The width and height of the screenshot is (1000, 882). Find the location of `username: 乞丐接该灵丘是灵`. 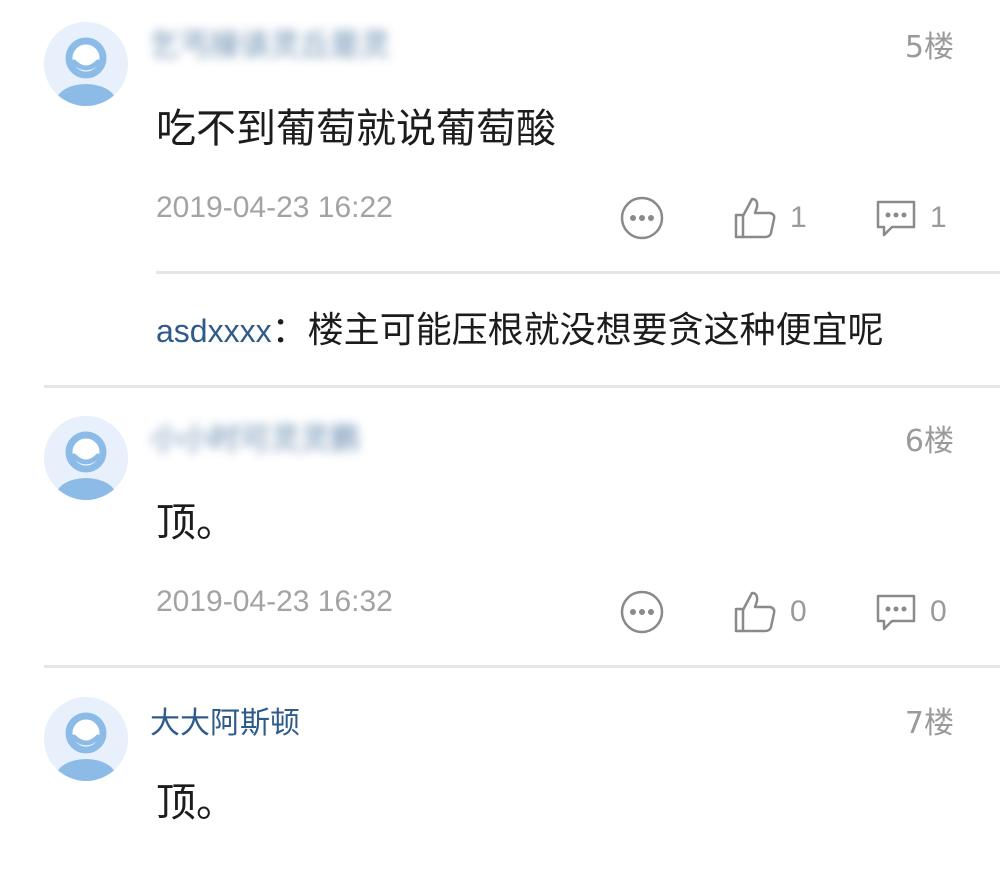

username: 乞丐接该灵丘是灵 is located at coordinates (270, 46).